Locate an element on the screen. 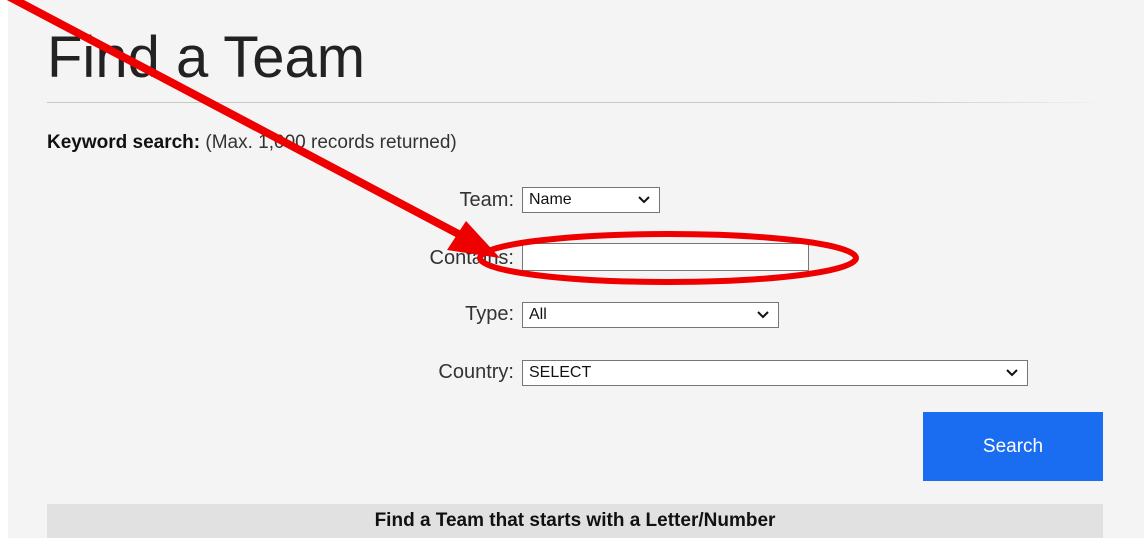 Image resolution: width=1144 pixels, height=538 pixels. page-title: Find a Team is located at coordinates (206, 57).